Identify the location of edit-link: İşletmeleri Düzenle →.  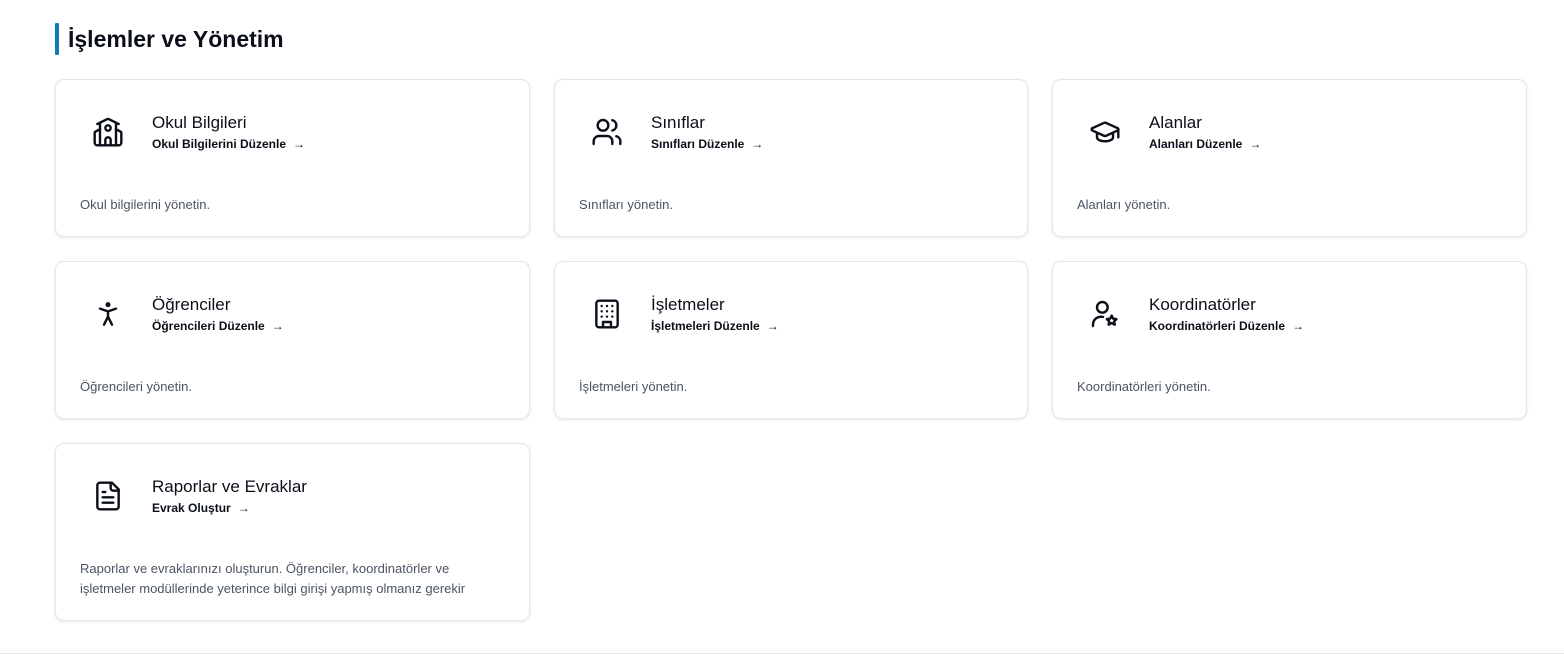
(715, 326).